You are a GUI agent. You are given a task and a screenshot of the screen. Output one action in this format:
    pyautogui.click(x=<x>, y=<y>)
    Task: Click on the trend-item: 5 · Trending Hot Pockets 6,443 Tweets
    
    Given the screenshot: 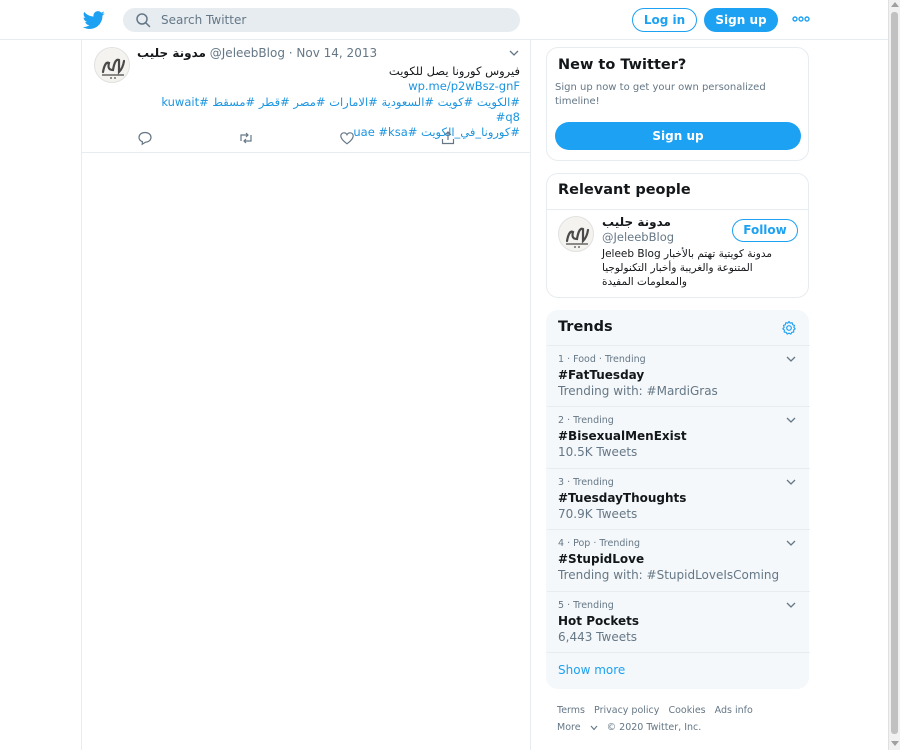 What is the action you would take?
    pyautogui.click(x=678, y=621)
    